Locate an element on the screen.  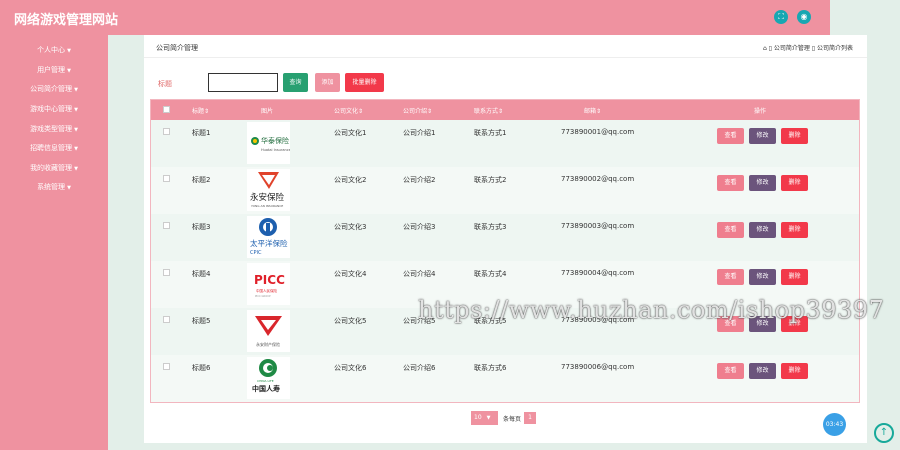
top-bar: 网络游戏管理网站 ⛶ ◉ is located at coordinates (415, 17).